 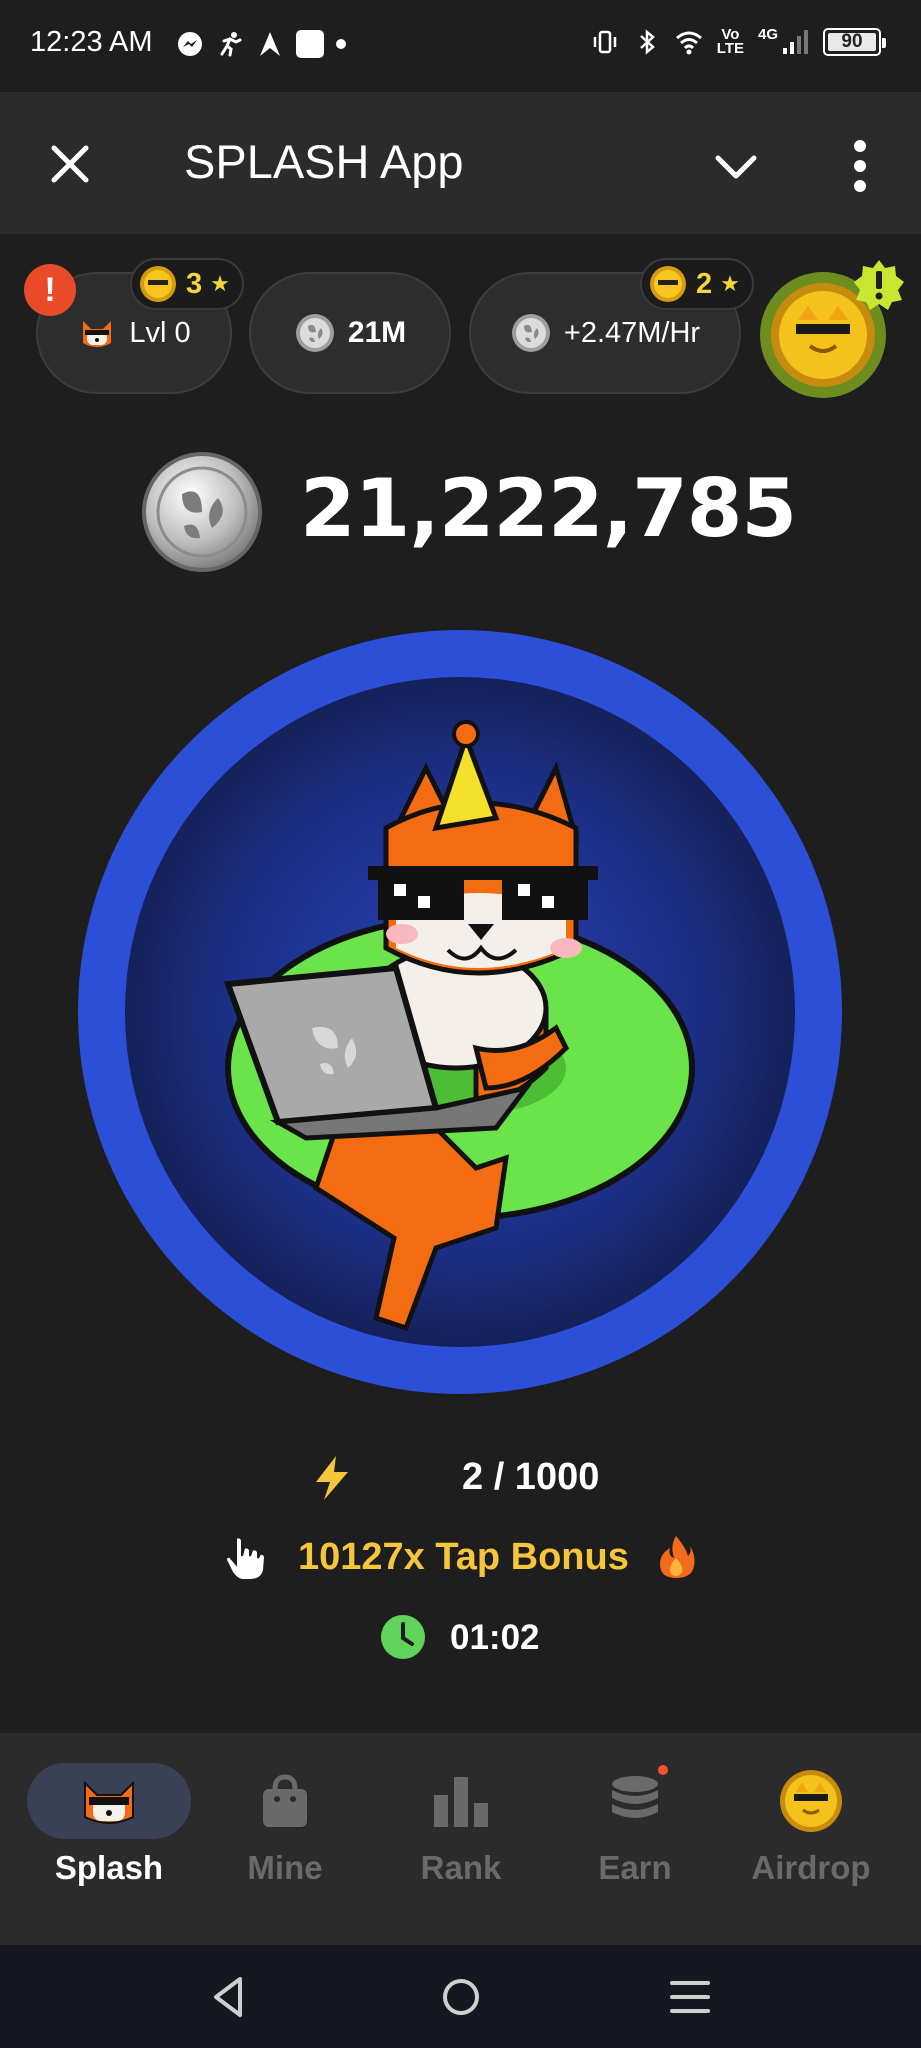 What do you see at coordinates (332, 1478) in the screenshot?
I see `lightning-icon` at bounding box center [332, 1478].